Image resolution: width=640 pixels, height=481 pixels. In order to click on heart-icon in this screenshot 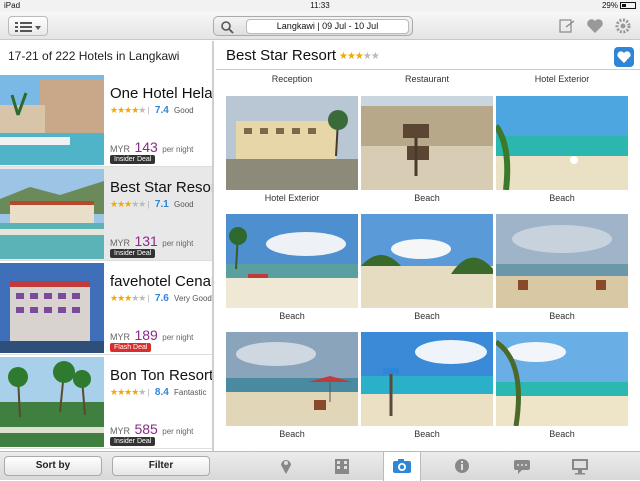, I will do `click(595, 26)`.